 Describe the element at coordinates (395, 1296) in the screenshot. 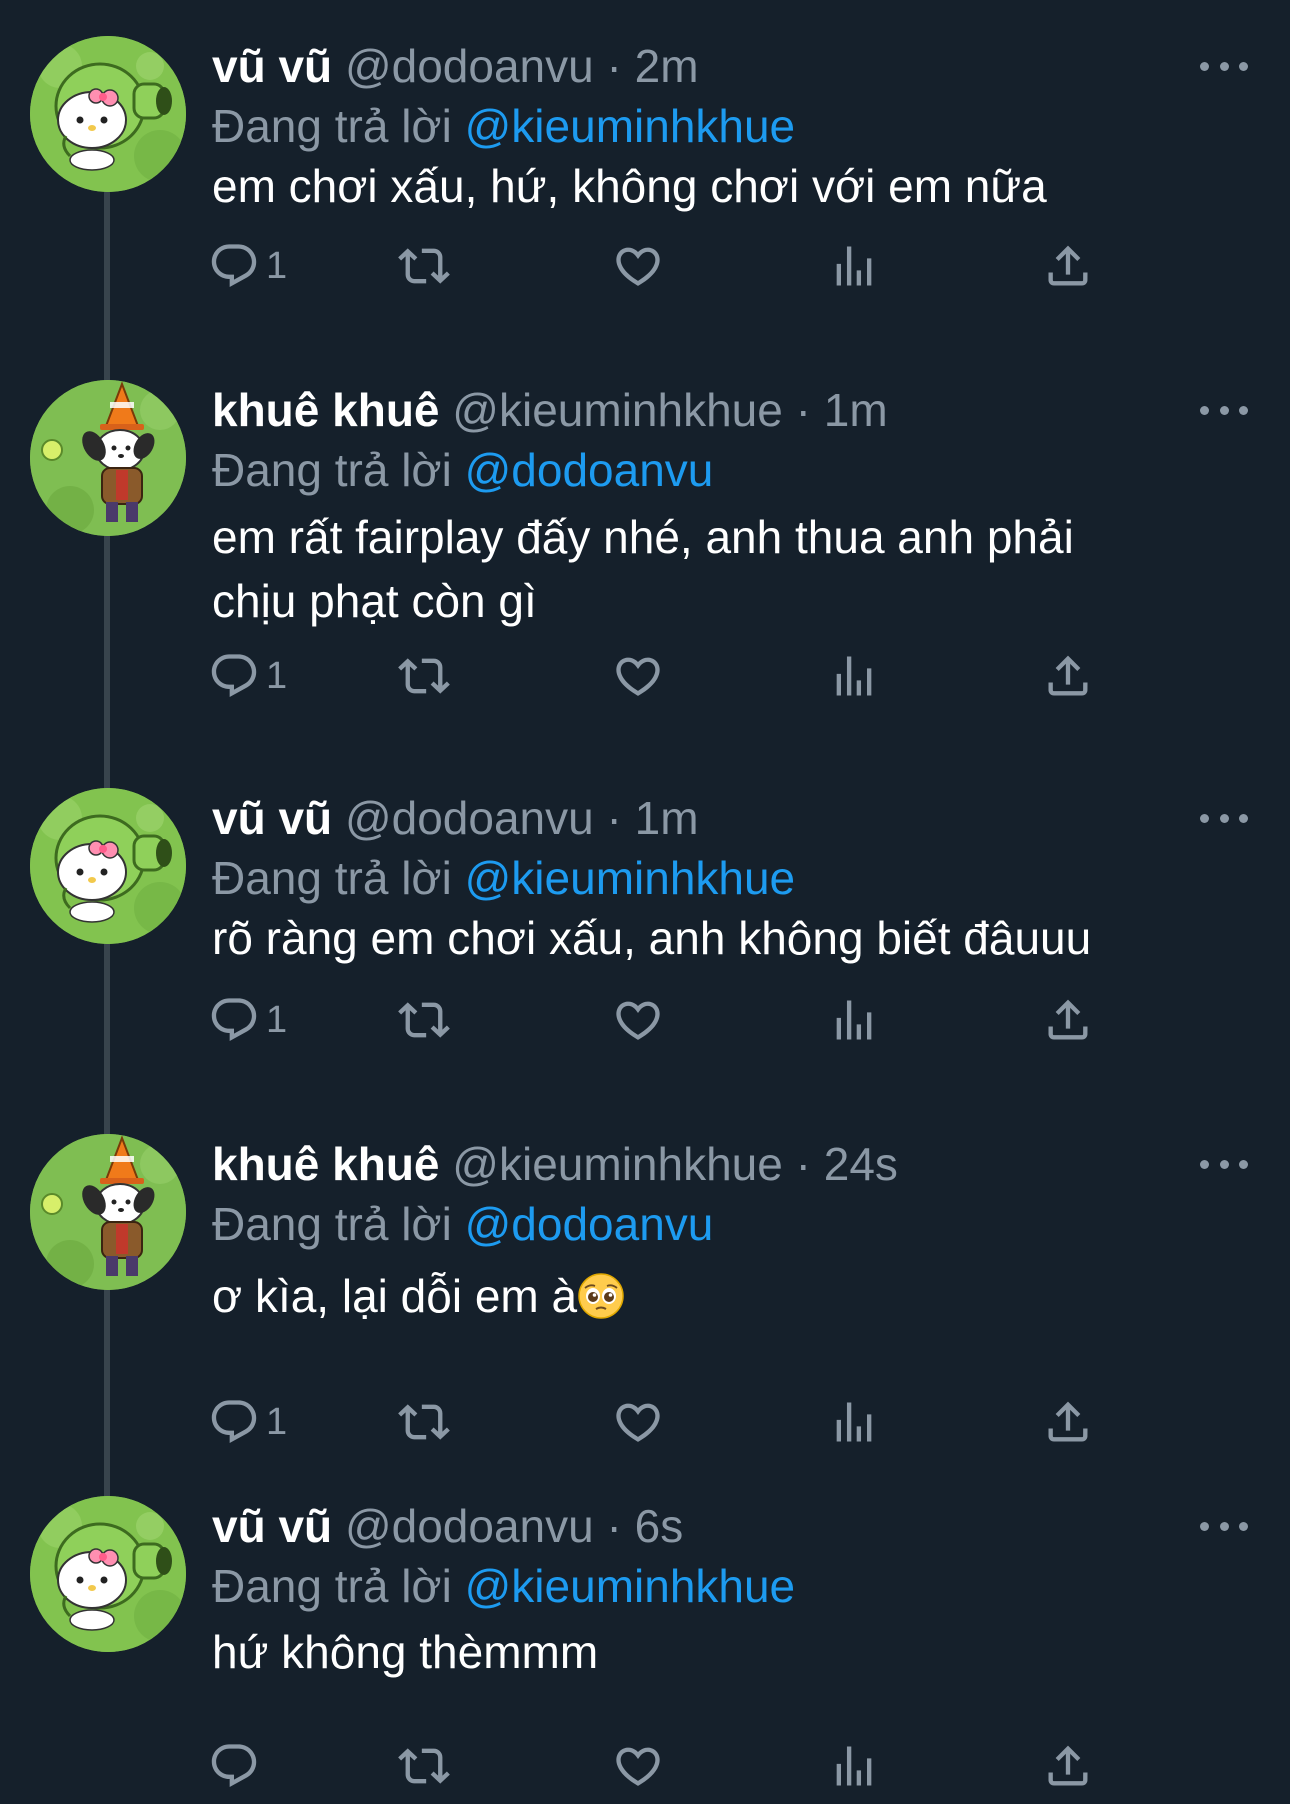

I see `tweet-text-content: ơ kìa, lại dỗi em à` at that location.